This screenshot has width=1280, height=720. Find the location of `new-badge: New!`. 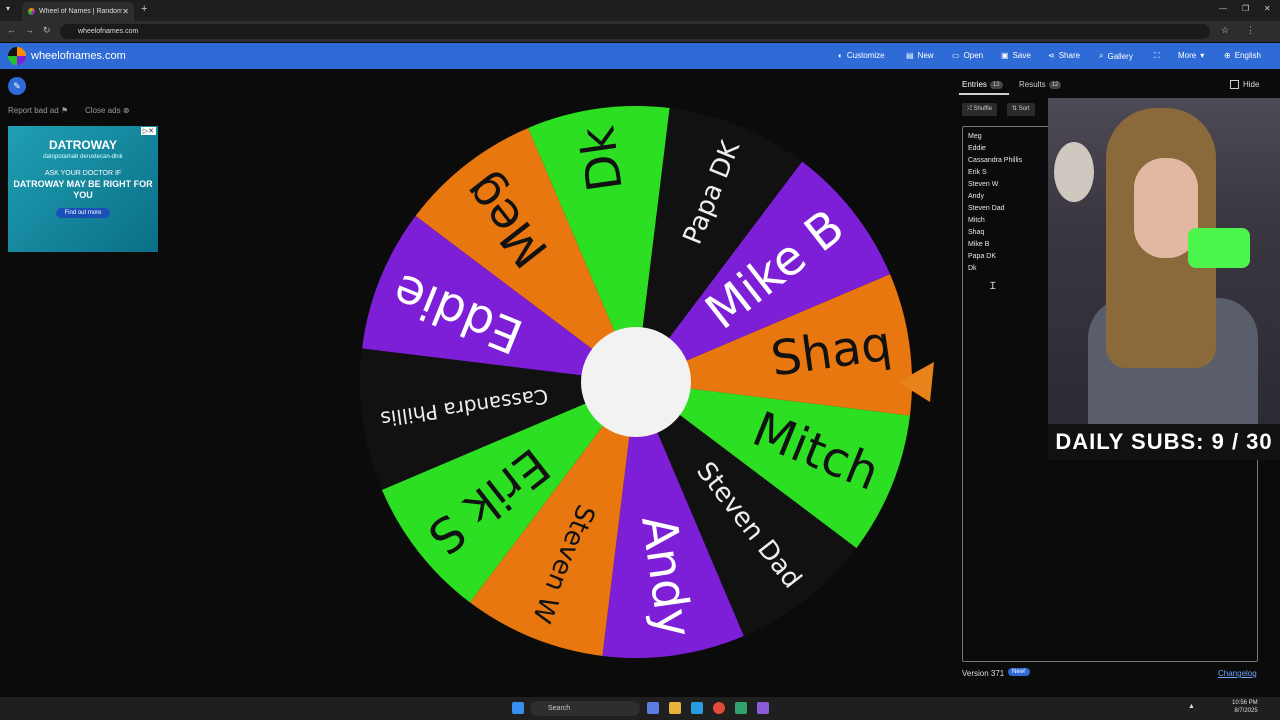

new-badge: New! is located at coordinates (1019, 672).